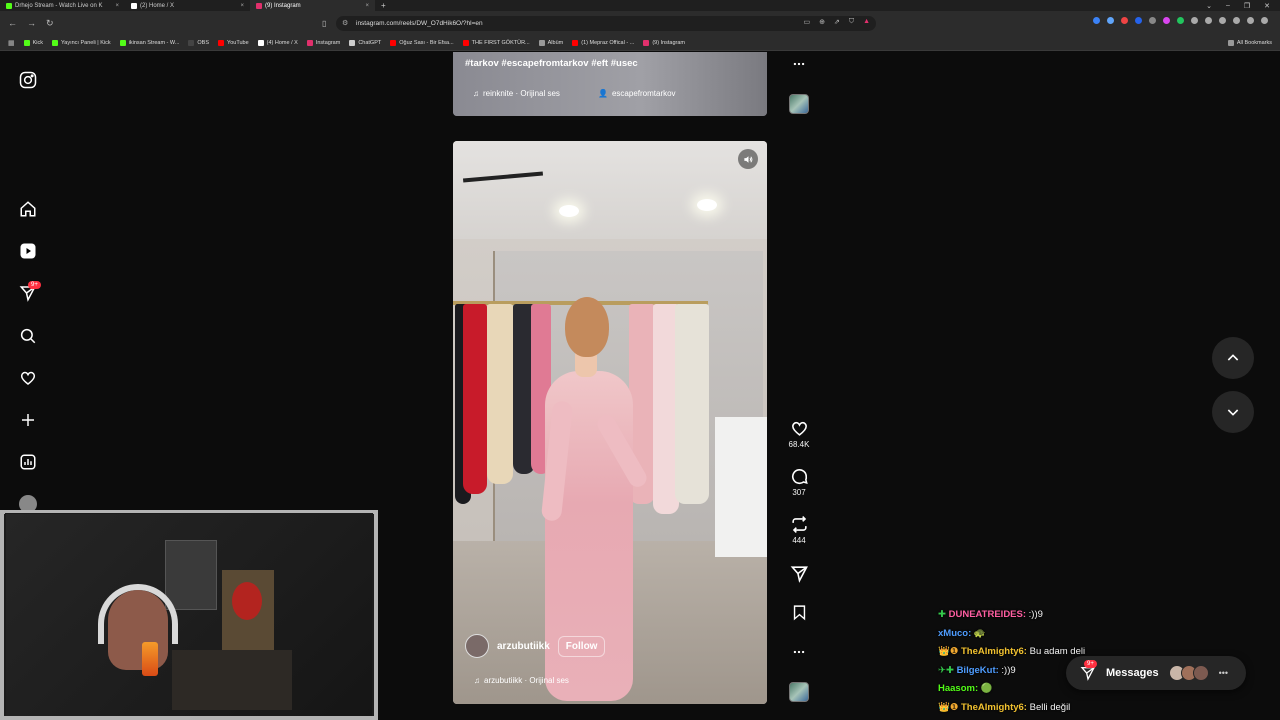 The width and height of the screenshot is (1280, 720). Describe the element at coordinates (1208, 20) in the screenshot. I see `downloads-icon` at that location.